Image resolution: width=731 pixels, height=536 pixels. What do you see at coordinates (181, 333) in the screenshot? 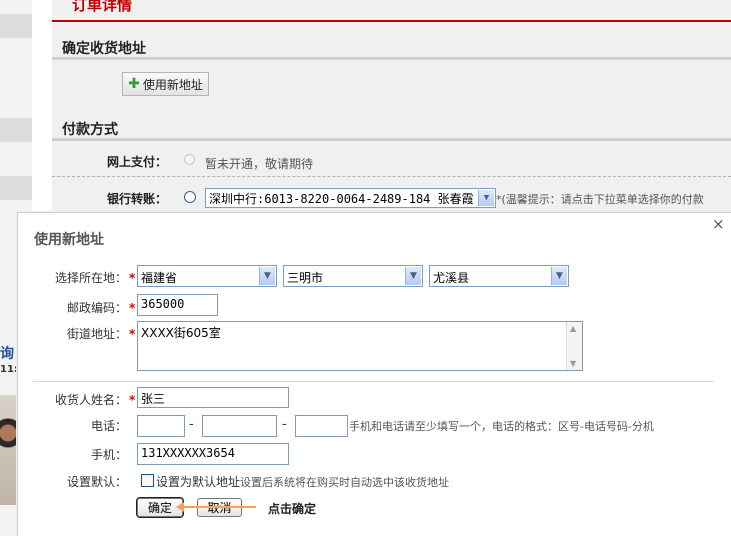
I see `street-value: XXXX街605室` at bounding box center [181, 333].